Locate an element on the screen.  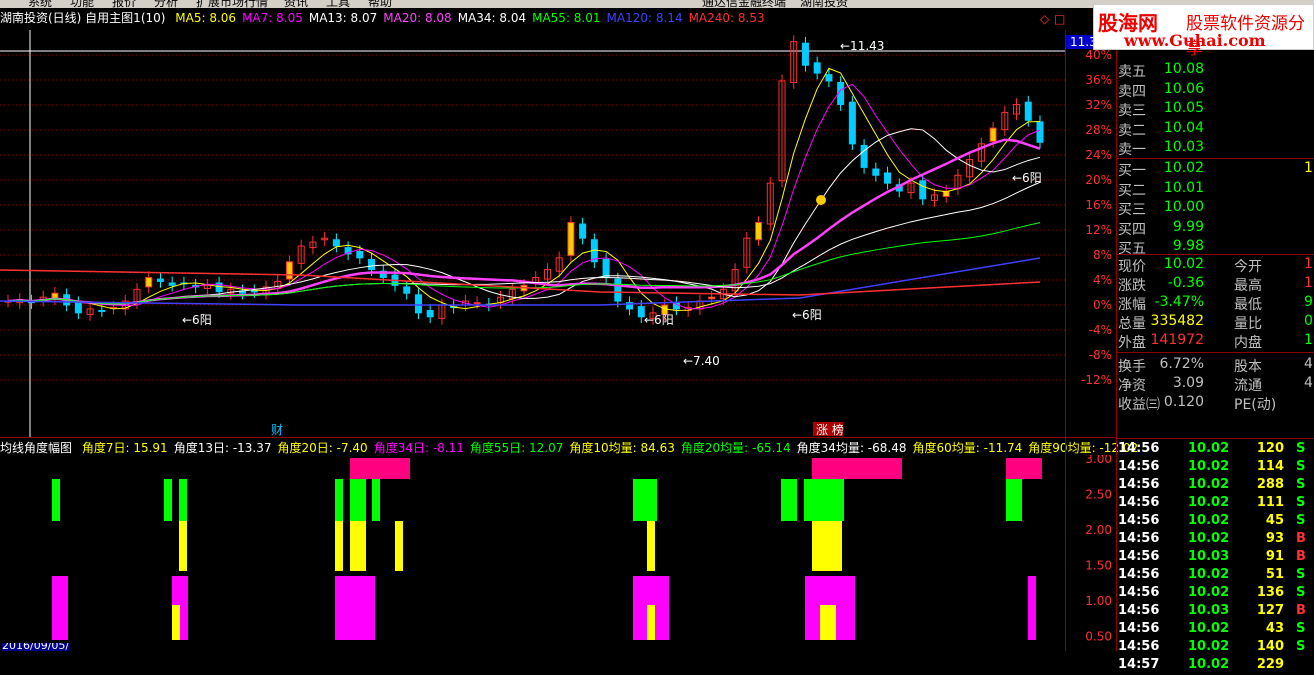
buy-level-1: 买一 10.02 1 is located at coordinates (1215, 169).